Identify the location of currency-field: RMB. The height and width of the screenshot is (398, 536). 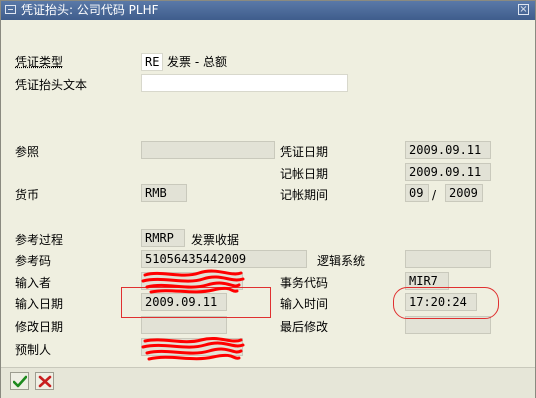
(164, 193).